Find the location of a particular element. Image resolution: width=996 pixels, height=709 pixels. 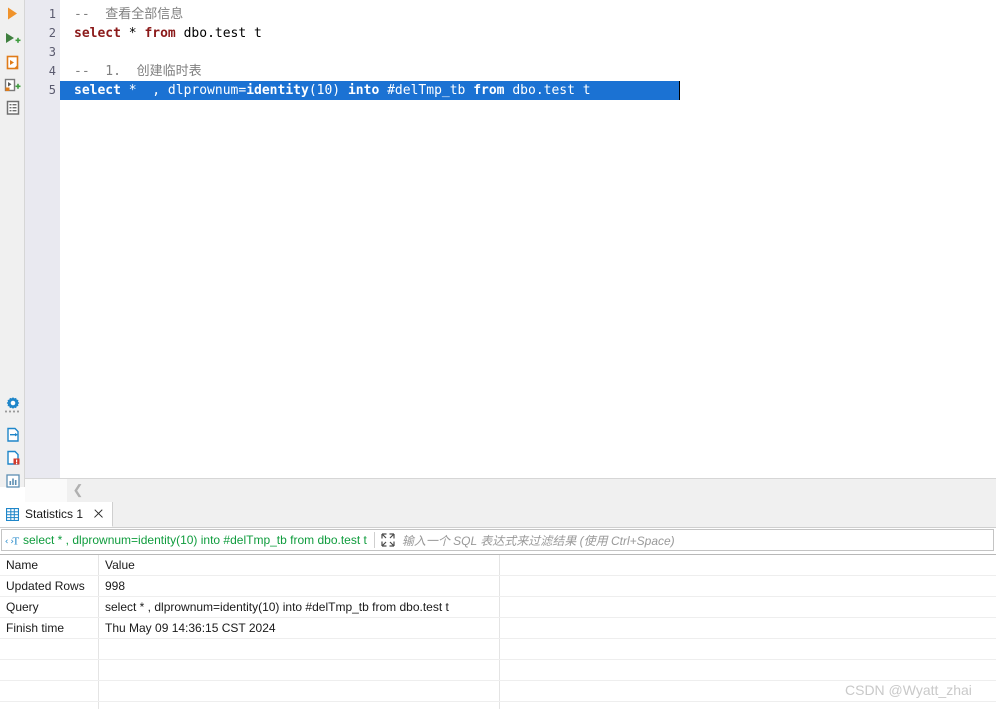

cell-value: Thu May 09 14:36:15 CST 2024 is located at coordinates (190, 628).